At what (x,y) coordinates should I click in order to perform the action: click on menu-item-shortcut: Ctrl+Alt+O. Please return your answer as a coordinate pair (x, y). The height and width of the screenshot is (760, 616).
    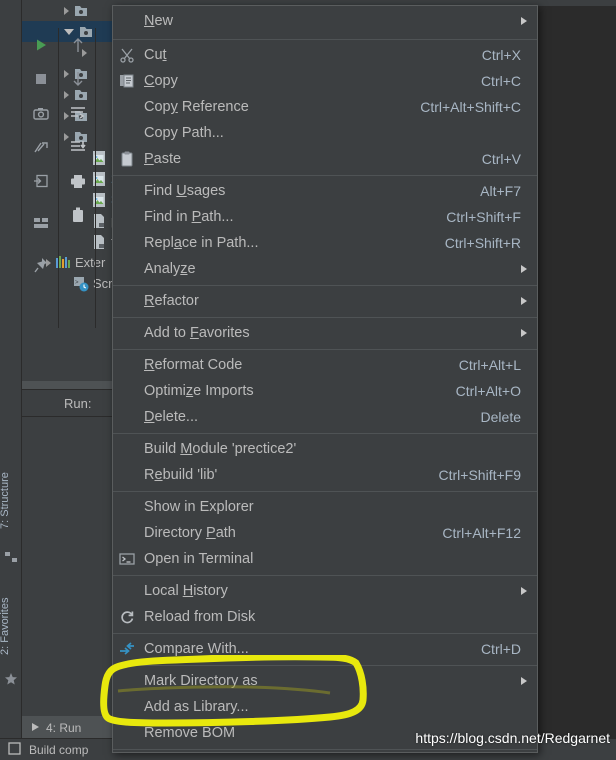
    Looking at the image, I should click on (488, 391).